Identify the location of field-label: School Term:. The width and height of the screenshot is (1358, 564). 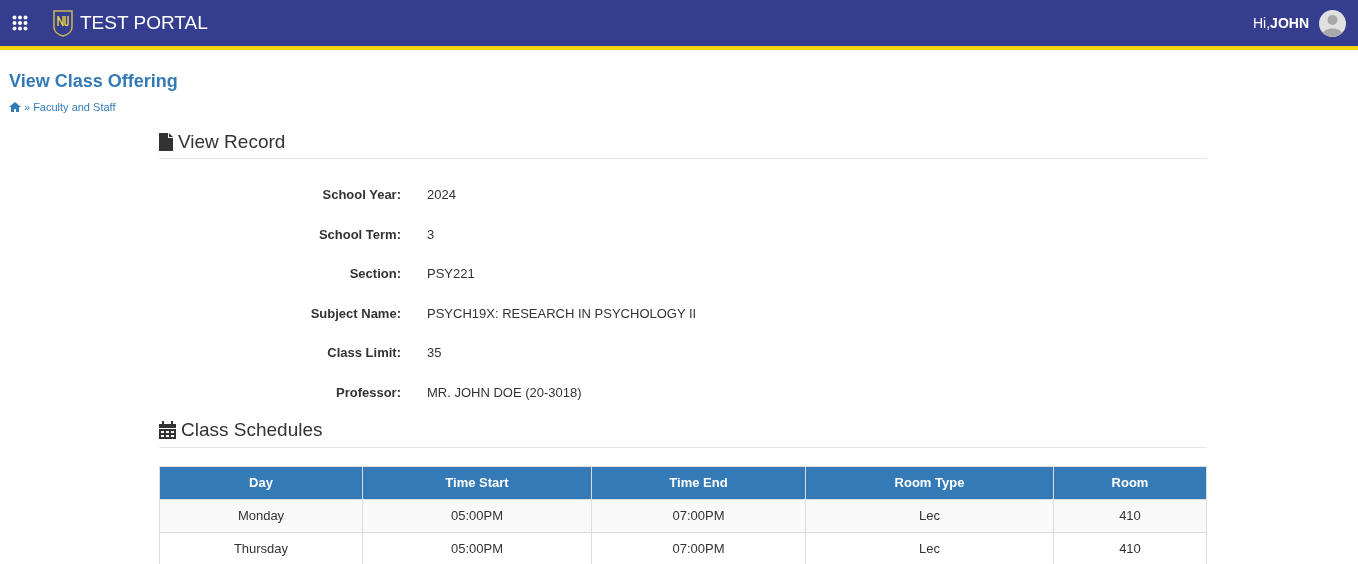
(359, 234).